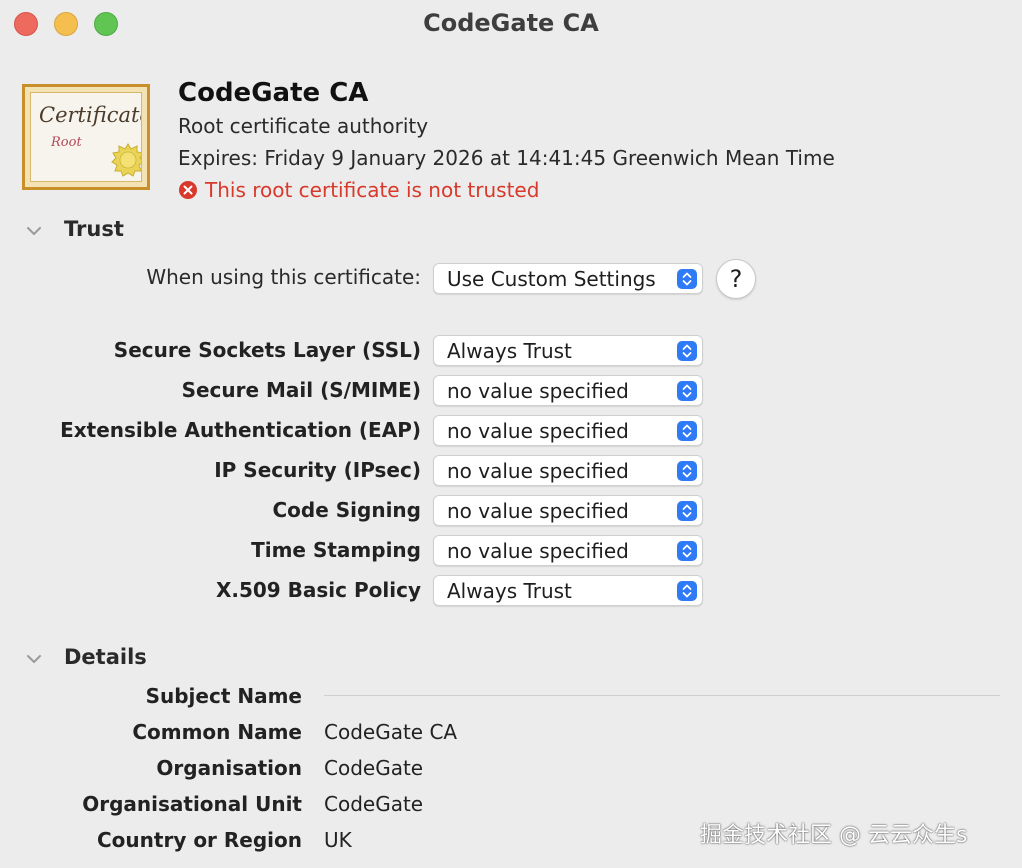 The image size is (1022, 868). I want to click on watermark: 掘金技术社区 @ 云云众生s, so click(834, 835).